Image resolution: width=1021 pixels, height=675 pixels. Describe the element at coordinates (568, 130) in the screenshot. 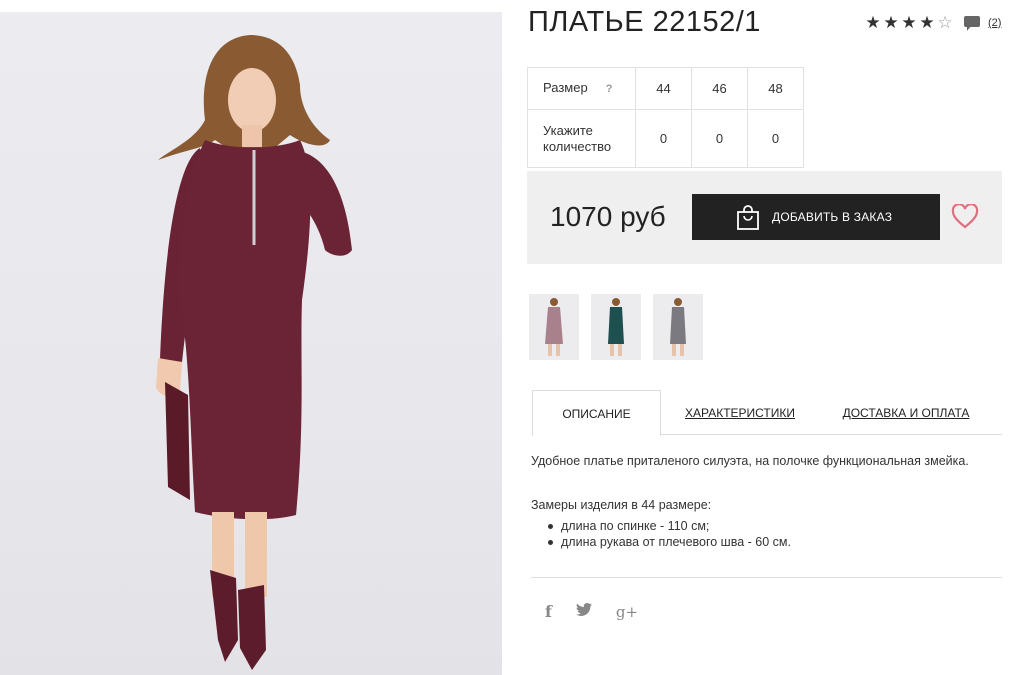

I see `quantity-label-line1: Укажите` at that location.